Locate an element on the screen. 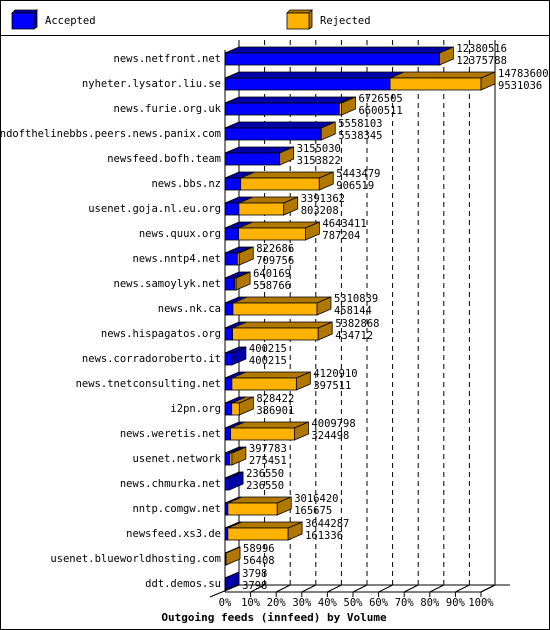 The image size is (550, 630). bar-side is located at coordinates (232, 581).